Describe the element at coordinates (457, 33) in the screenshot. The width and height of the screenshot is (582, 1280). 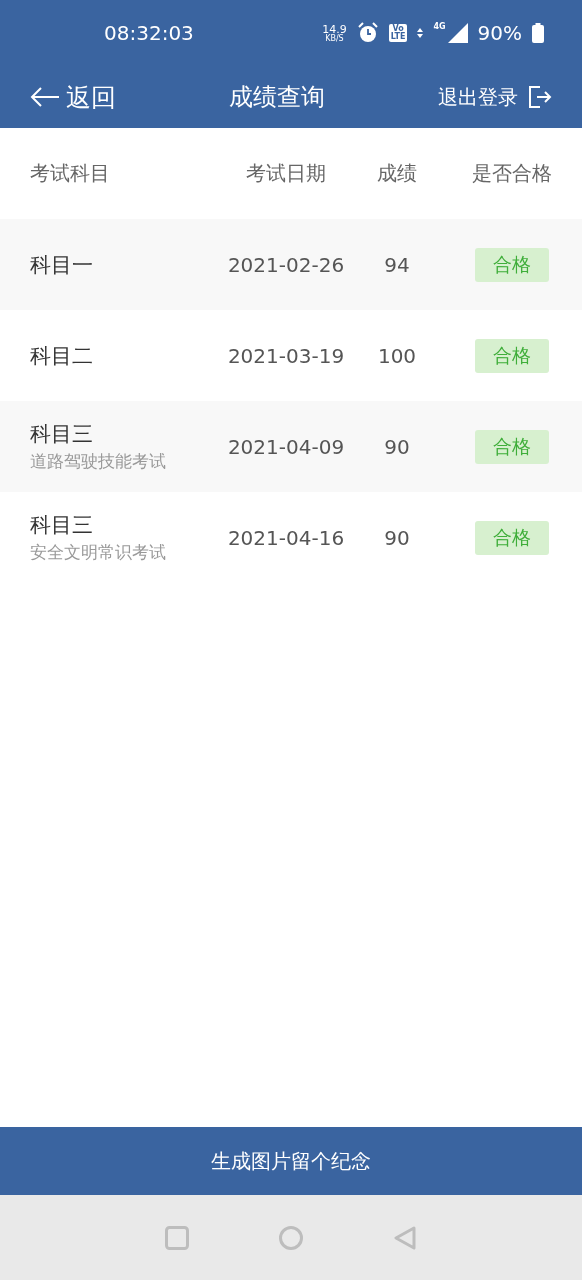
I see `signal-icon` at that location.